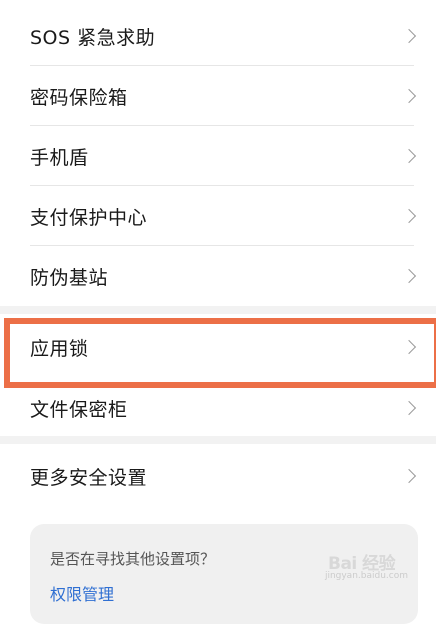  What do you see at coordinates (89, 477) in the screenshot?
I see `row-label: 更多安全设置` at bounding box center [89, 477].